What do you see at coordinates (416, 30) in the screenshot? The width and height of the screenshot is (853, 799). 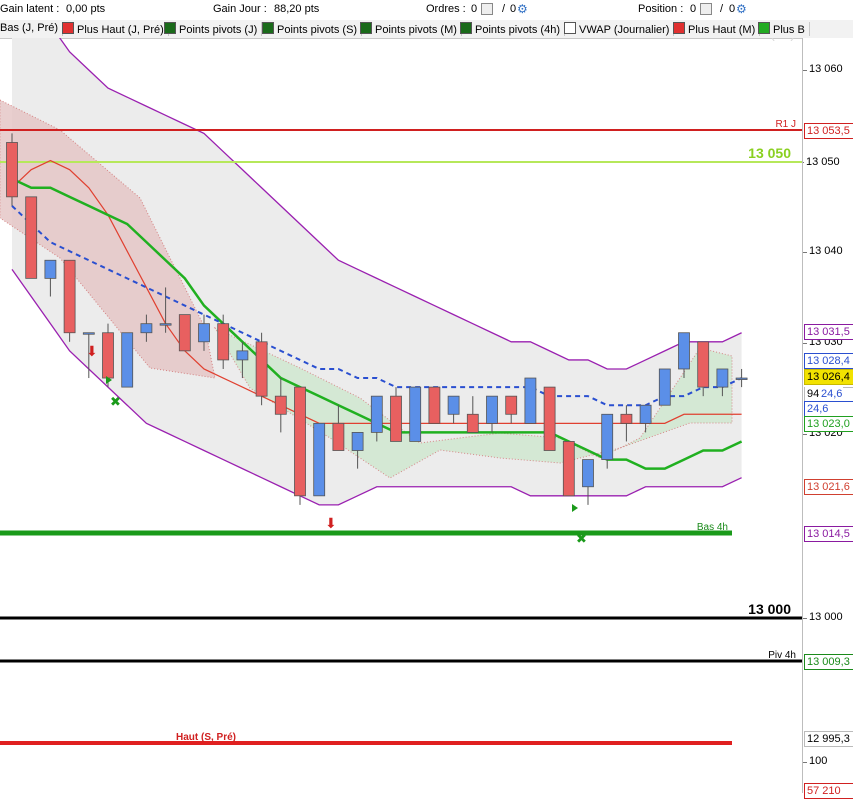 I see `indicator-label: Points pivots (M)` at bounding box center [416, 30].